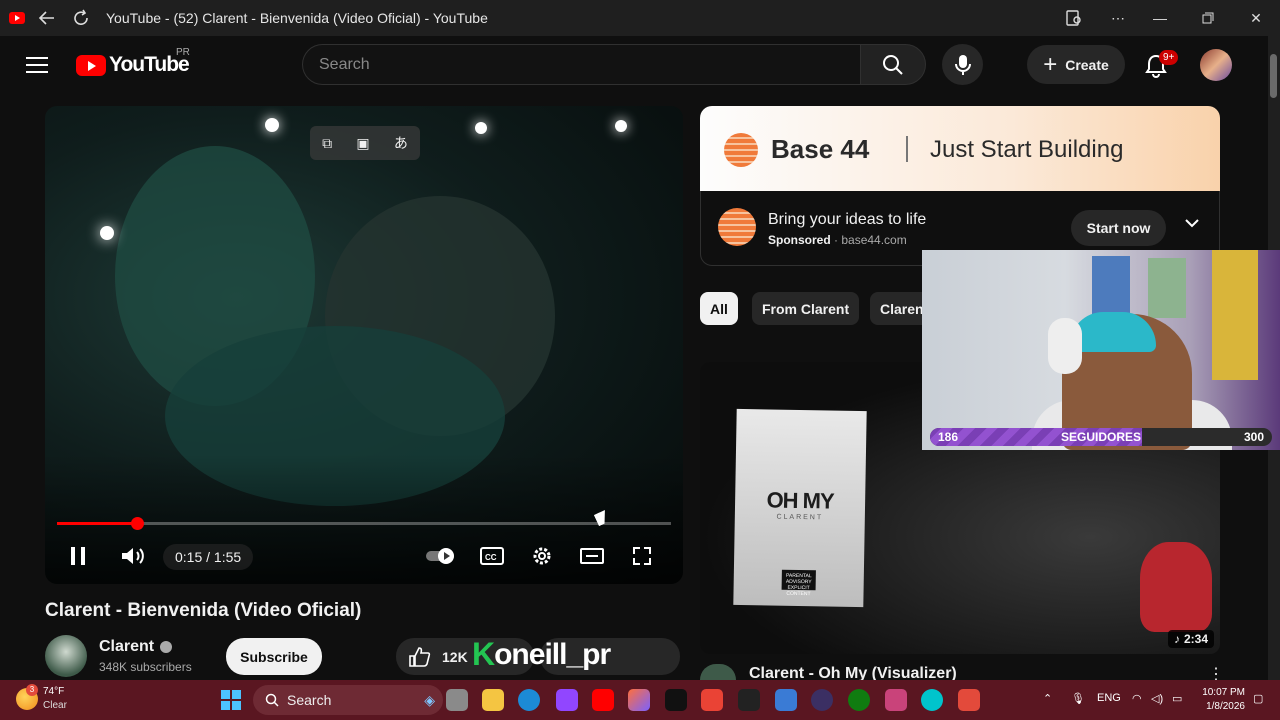 This screenshot has width=1280, height=720. I want to click on ad-tagline: Just Start Building, so click(1027, 149).